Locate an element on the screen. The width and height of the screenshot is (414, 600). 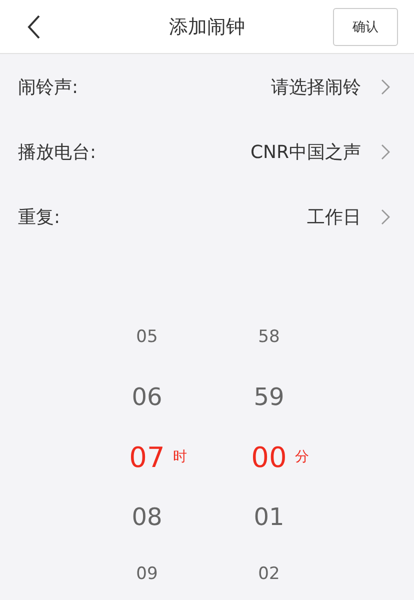
setting-value: 请选择闹铃 is located at coordinates (316, 87).